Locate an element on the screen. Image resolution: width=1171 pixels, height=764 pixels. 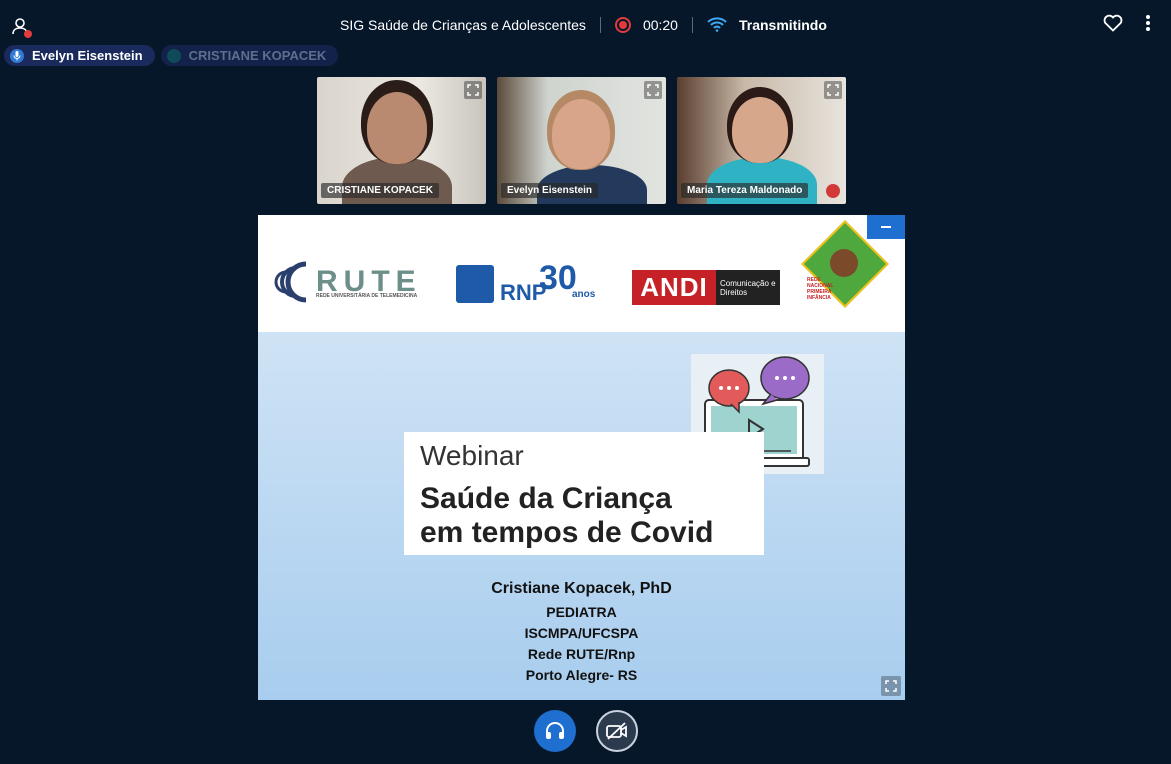
speaker-list: Evelyn Eisenstein CRISTIANE KOPACEK is located at coordinates (171, 55).